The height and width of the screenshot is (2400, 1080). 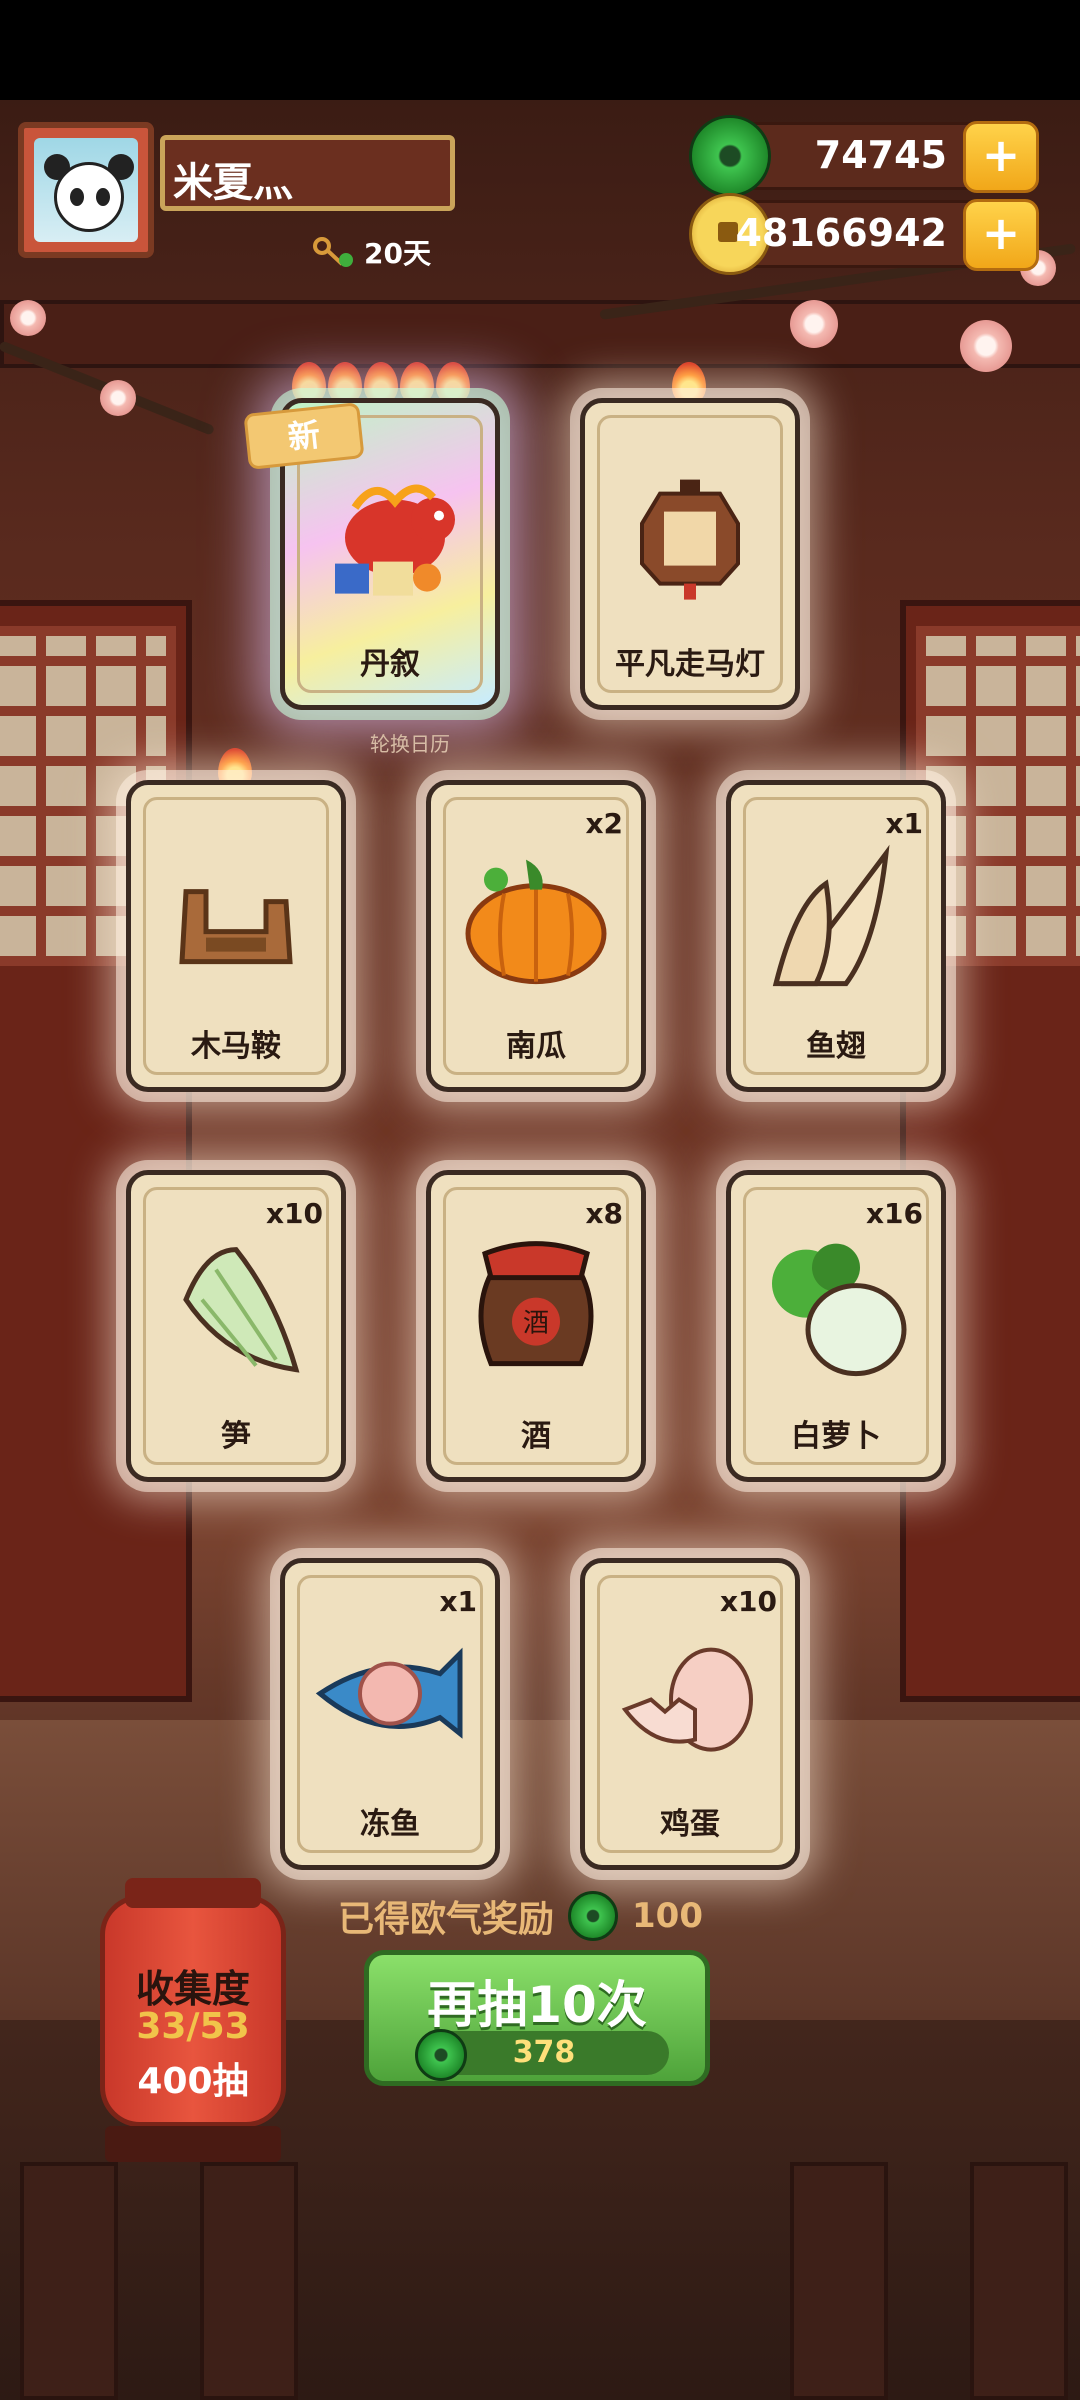 What do you see at coordinates (604, 823) in the screenshot?
I see `card-quantity: x2` at bounding box center [604, 823].